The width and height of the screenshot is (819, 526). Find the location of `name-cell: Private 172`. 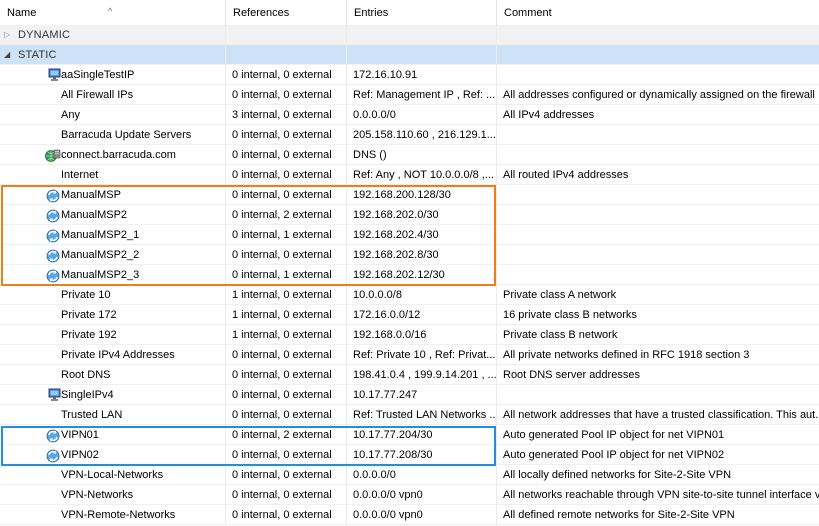

name-cell: Private 172 is located at coordinates (113, 315).